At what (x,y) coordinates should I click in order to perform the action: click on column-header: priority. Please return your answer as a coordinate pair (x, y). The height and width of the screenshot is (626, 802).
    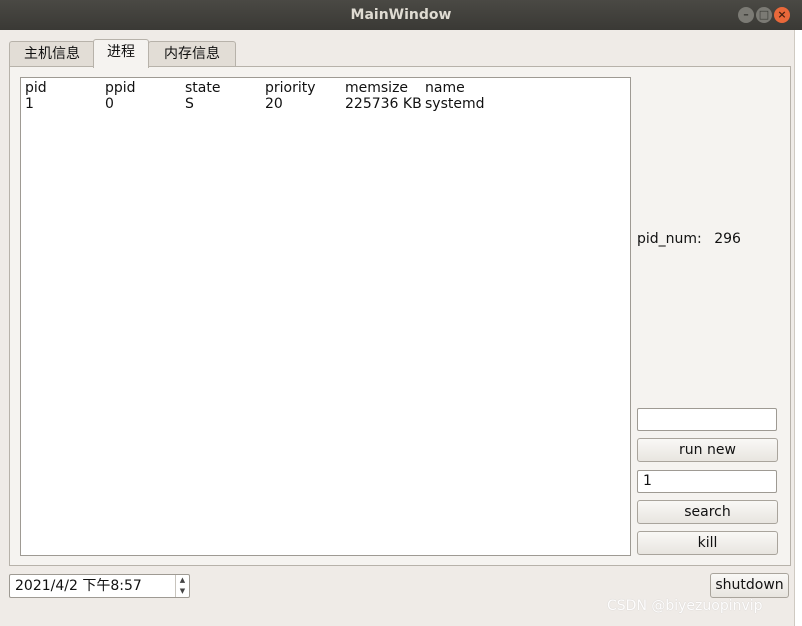
    Looking at the image, I should click on (290, 88).